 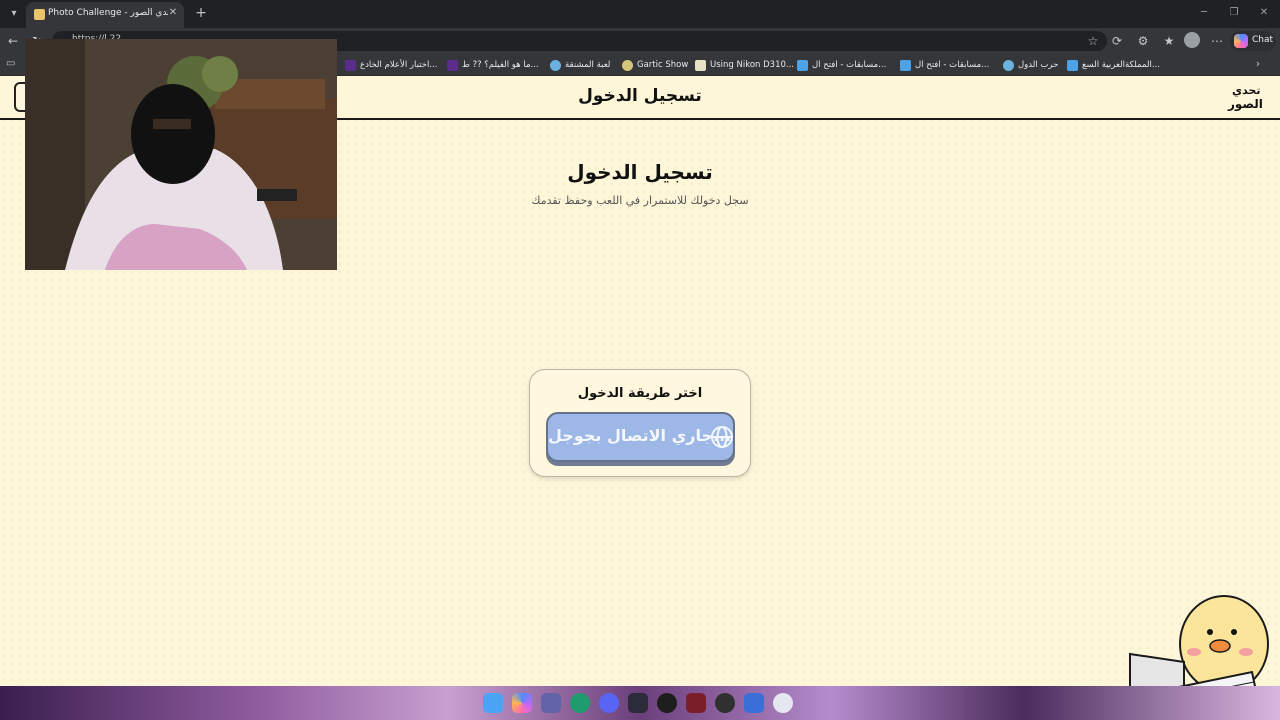 What do you see at coordinates (1264, 13) in the screenshot?
I see `close-window-icon: ✕` at bounding box center [1264, 13].